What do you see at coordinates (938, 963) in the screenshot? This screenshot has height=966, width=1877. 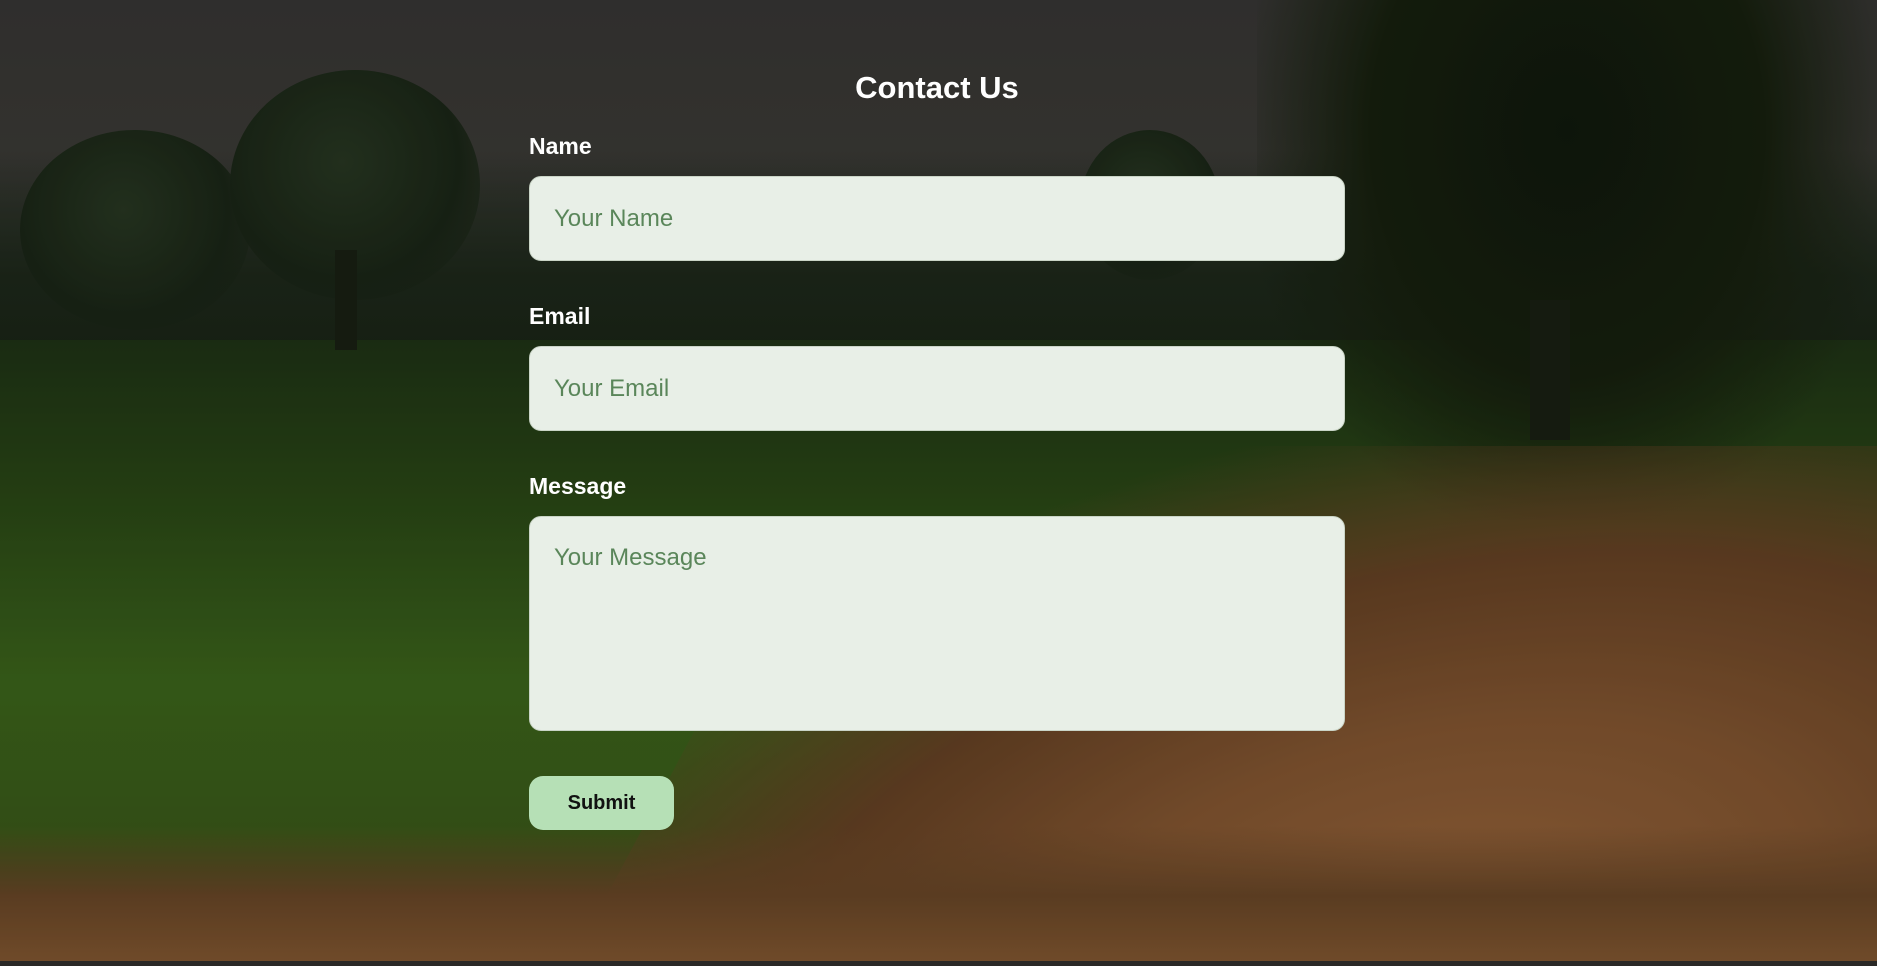 I see `bottom-edge-bar` at bounding box center [938, 963].